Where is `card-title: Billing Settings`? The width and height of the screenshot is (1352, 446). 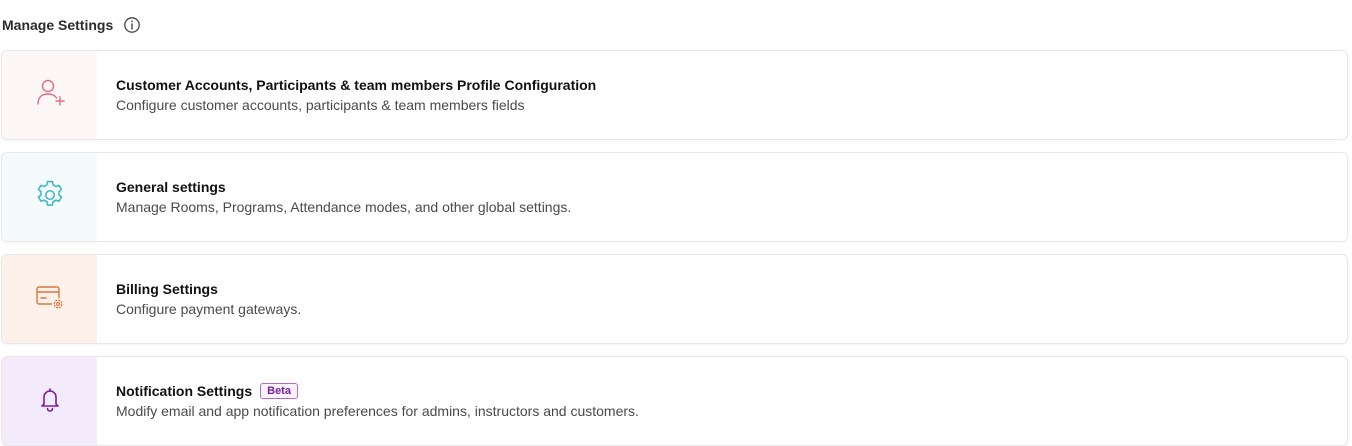 card-title: Billing Settings is located at coordinates (167, 289).